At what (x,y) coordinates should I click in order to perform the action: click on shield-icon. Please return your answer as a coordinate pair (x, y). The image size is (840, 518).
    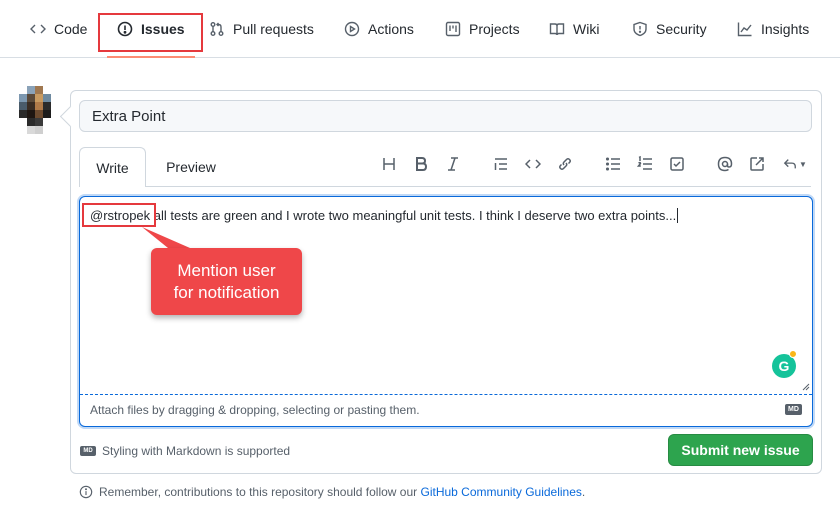
    Looking at the image, I should click on (640, 29).